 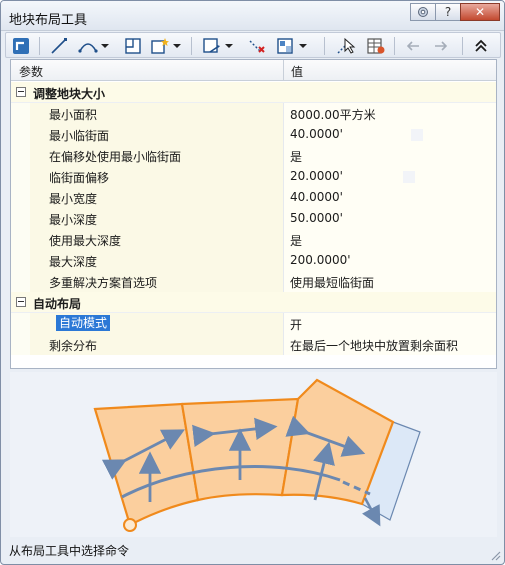 I want to click on property-value: 在最后一个地块中放置剩余面积, so click(x=374, y=345).